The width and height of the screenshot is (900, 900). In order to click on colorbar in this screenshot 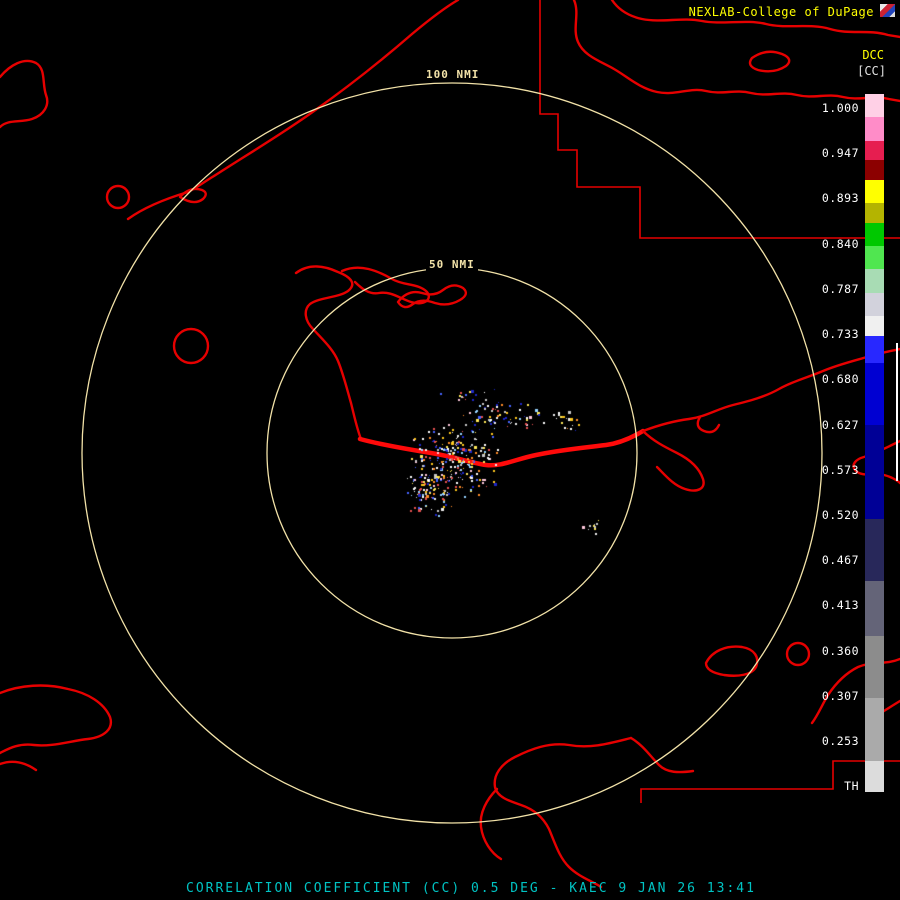, I will do `click(874, 443)`.